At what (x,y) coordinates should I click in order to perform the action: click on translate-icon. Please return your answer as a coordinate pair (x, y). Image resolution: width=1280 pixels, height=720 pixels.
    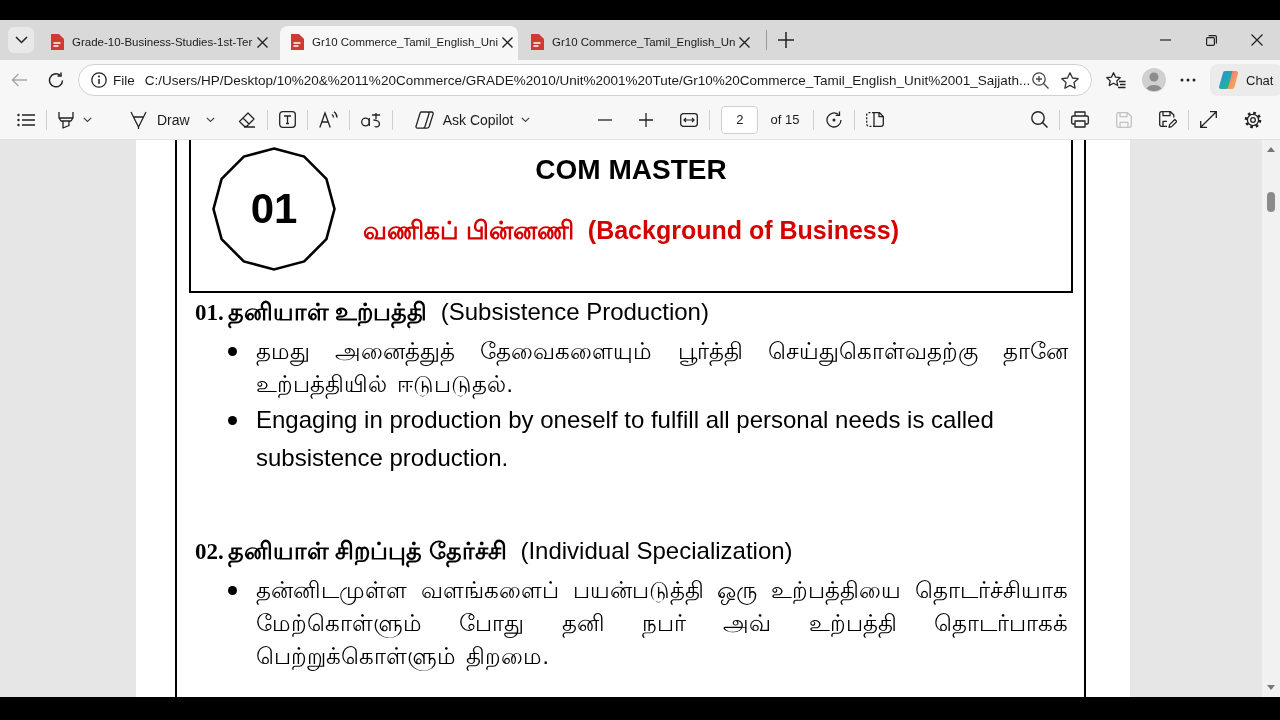
    Looking at the image, I should click on (370, 119).